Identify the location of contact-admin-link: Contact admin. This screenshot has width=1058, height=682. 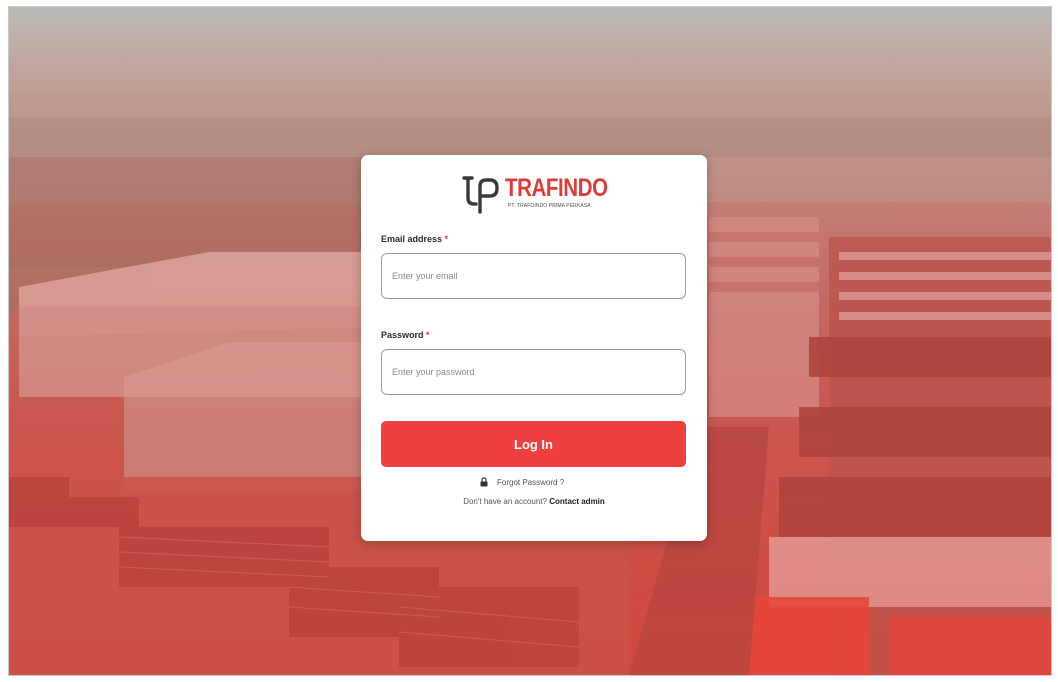
(577, 501).